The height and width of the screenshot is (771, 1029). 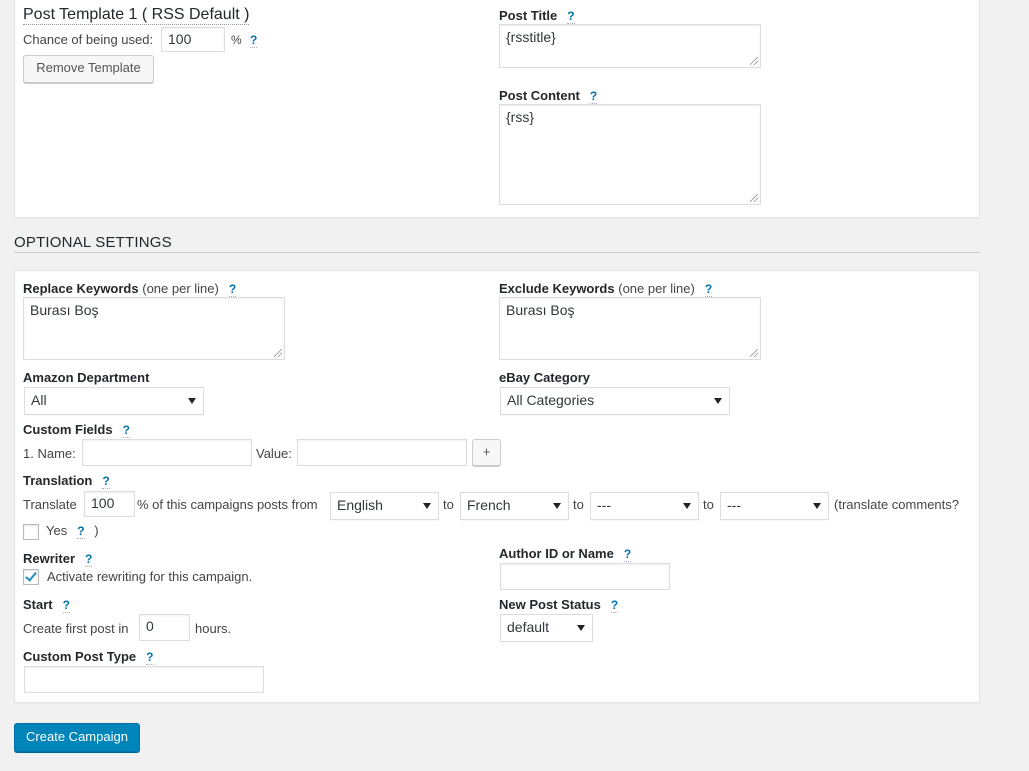 What do you see at coordinates (81, 288) in the screenshot?
I see `replace-keywords-label-text: Replace Keywords` at bounding box center [81, 288].